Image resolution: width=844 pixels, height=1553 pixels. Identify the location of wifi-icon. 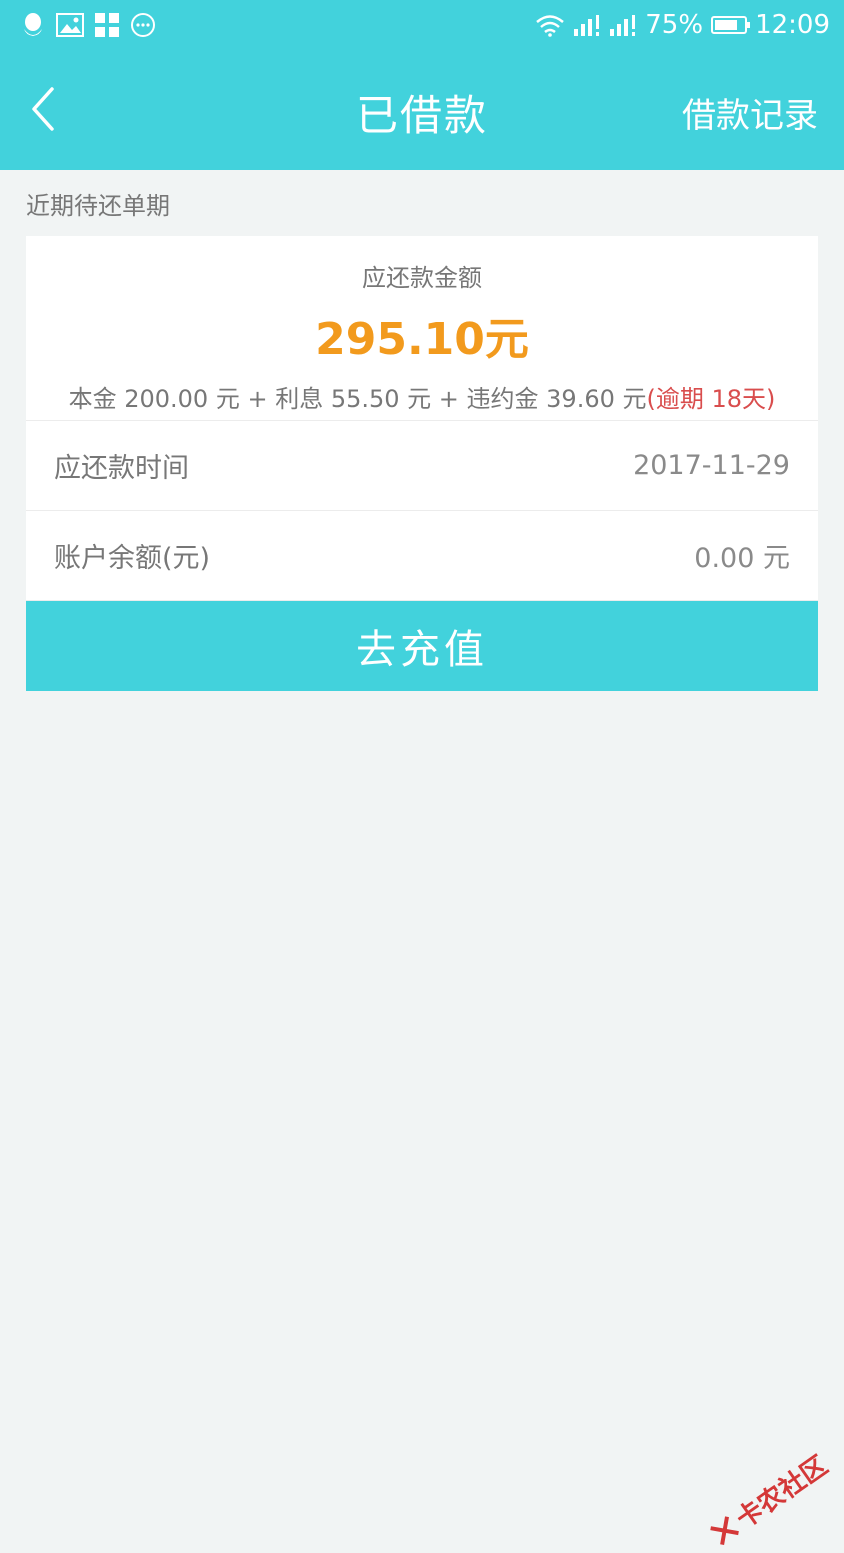
(550, 26).